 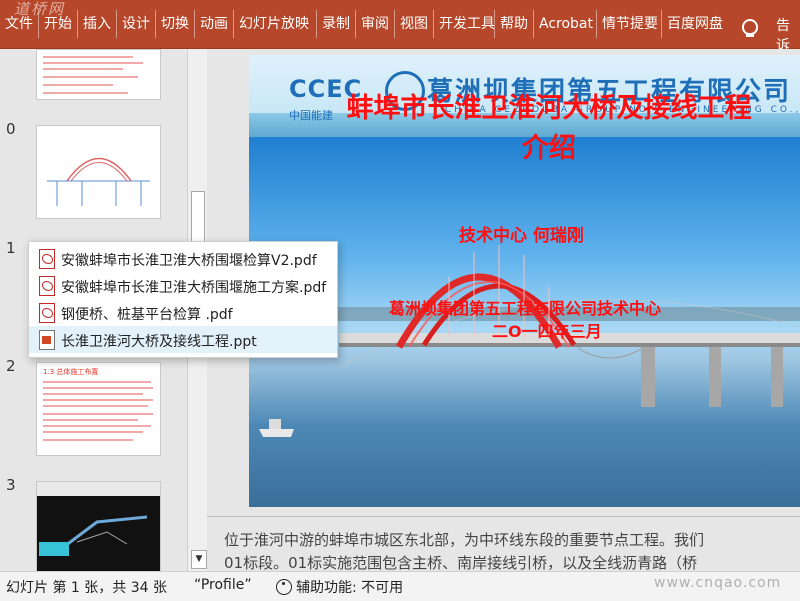 What do you see at coordinates (336, 24) in the screenshot?
I see `tab-record: 录制` at bounding box center [336, 24].